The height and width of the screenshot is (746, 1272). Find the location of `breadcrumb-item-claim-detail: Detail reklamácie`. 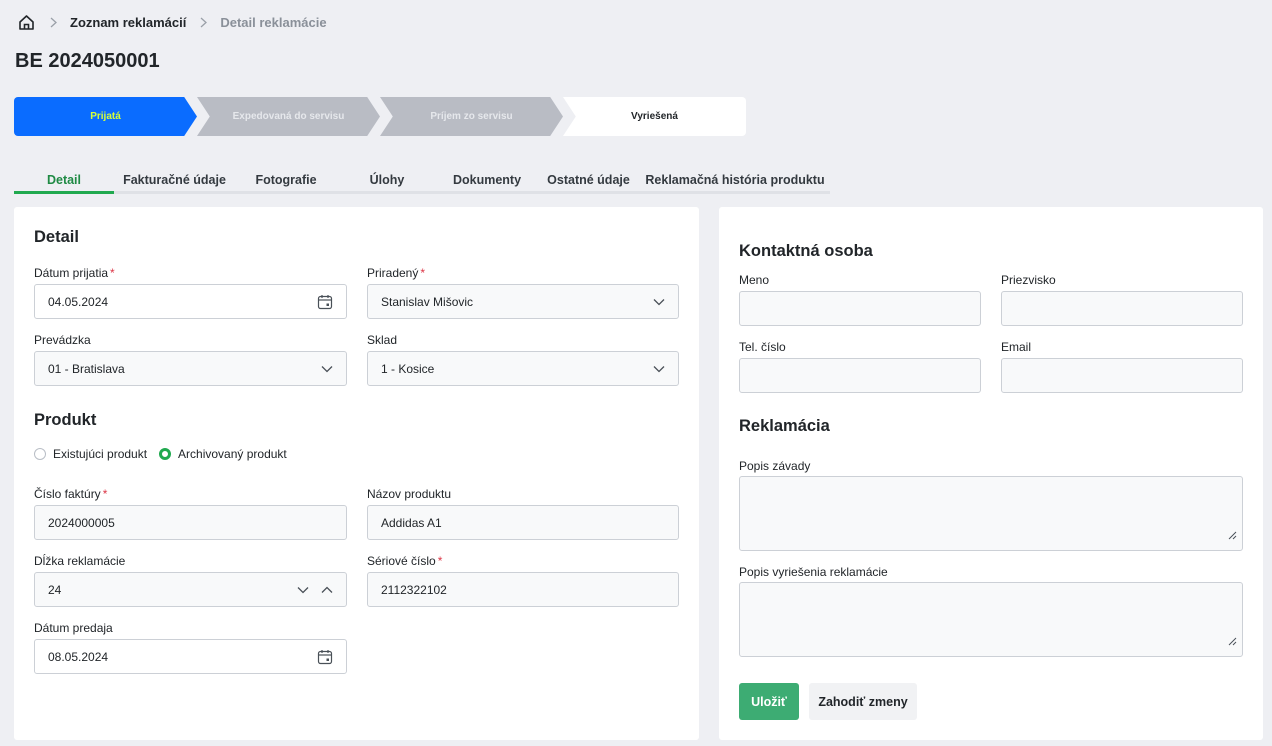

breadcrumb-item-claim-detail: Detail reklamácie is located at coordinates (273, 22).